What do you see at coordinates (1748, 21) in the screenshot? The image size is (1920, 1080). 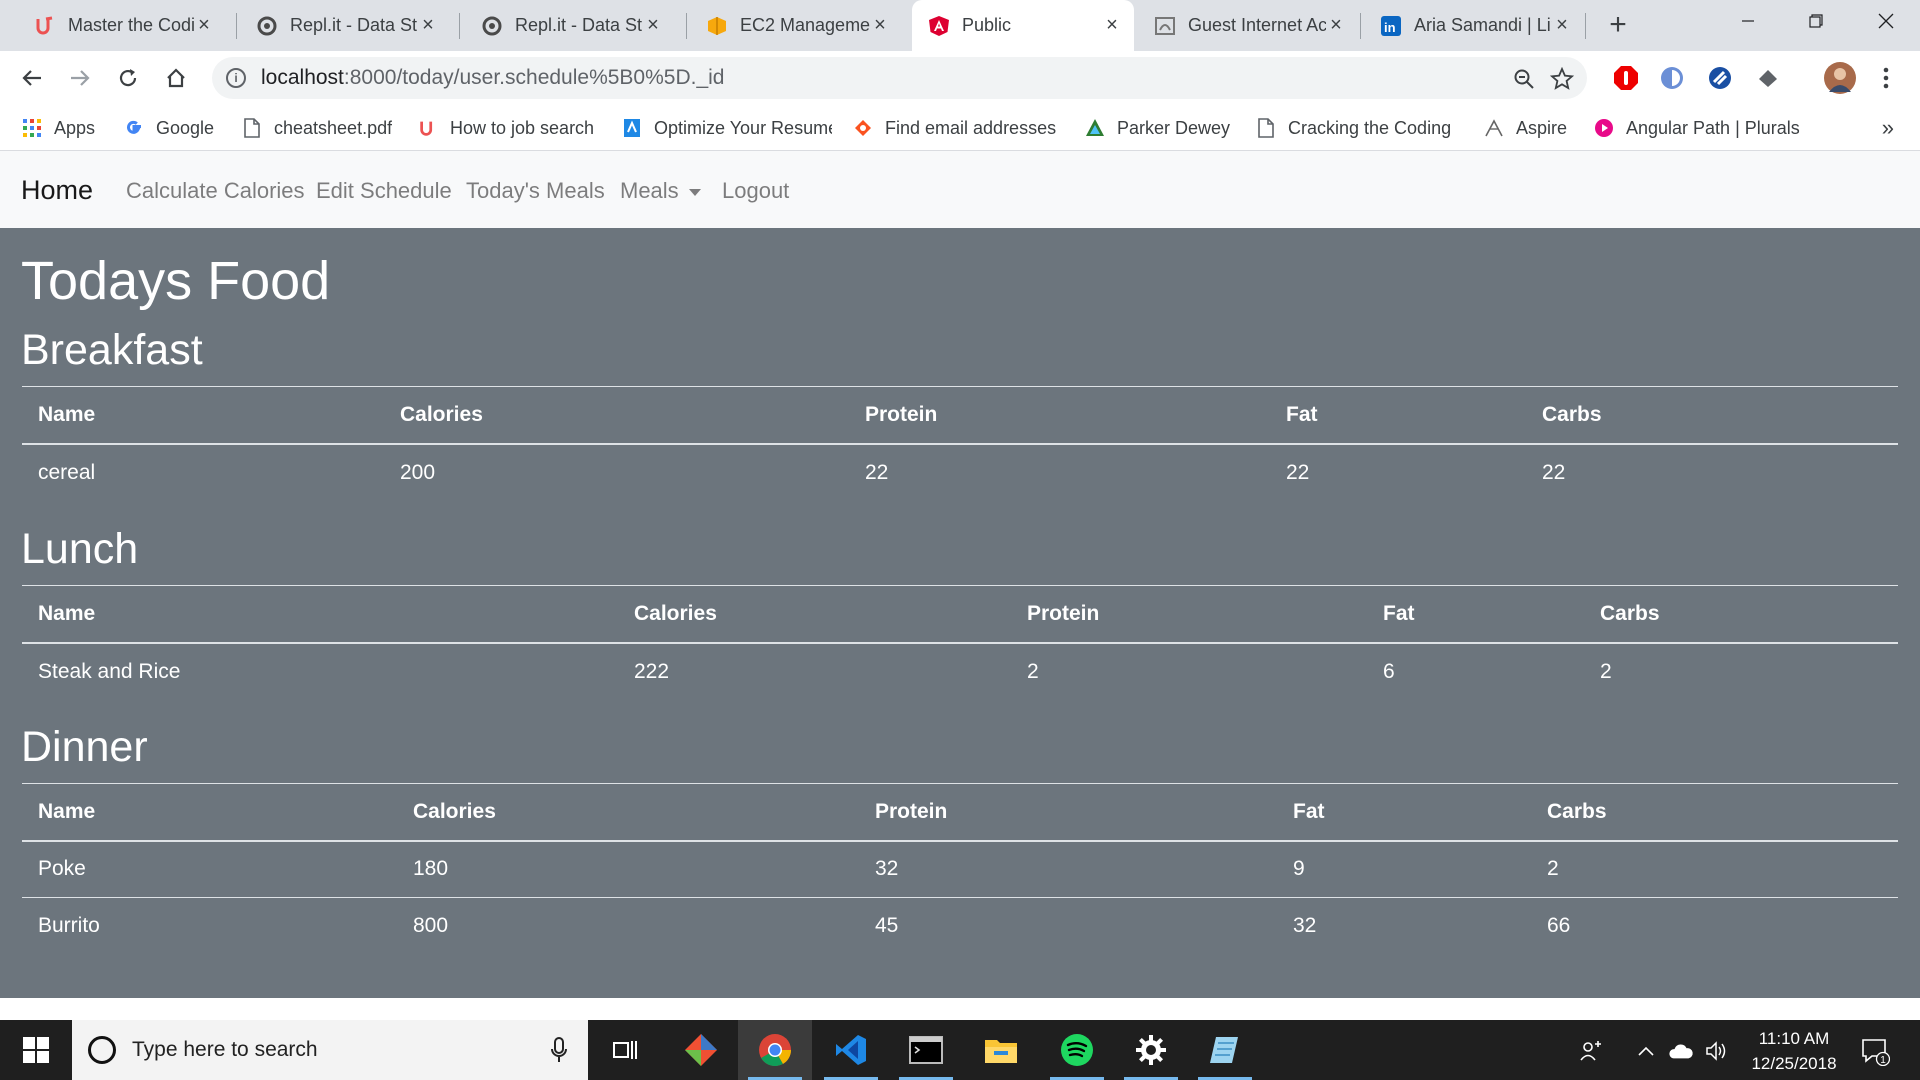 I see `minimize-button` at bounding box center [1748, 21].